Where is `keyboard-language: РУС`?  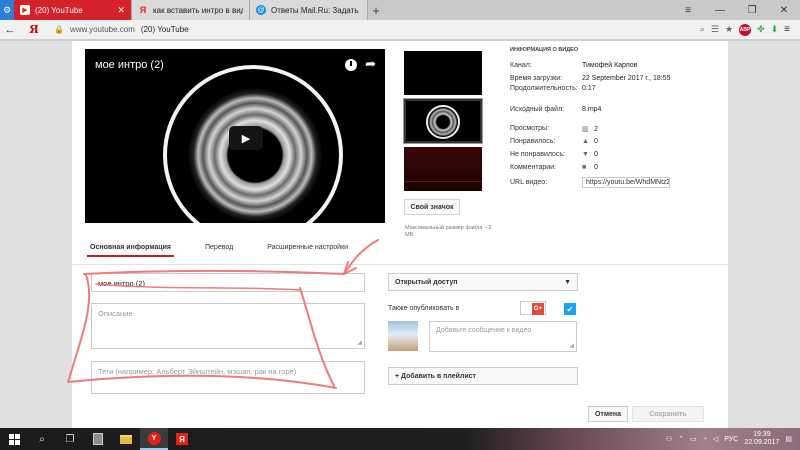
keyboard-language: РУС is located at coordinates (731, 439).